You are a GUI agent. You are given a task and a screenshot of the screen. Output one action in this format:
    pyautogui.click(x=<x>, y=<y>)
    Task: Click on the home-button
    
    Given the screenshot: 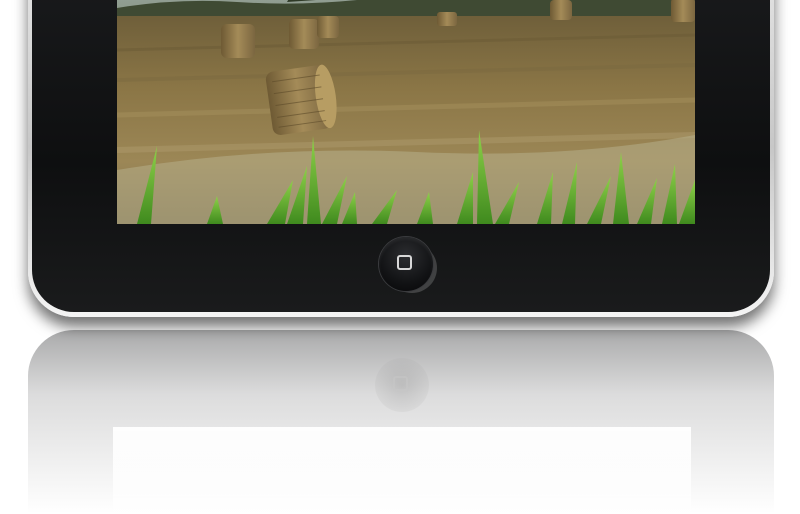 What is the action you would take?
    pyautogui.click(x=406, y=264)
    